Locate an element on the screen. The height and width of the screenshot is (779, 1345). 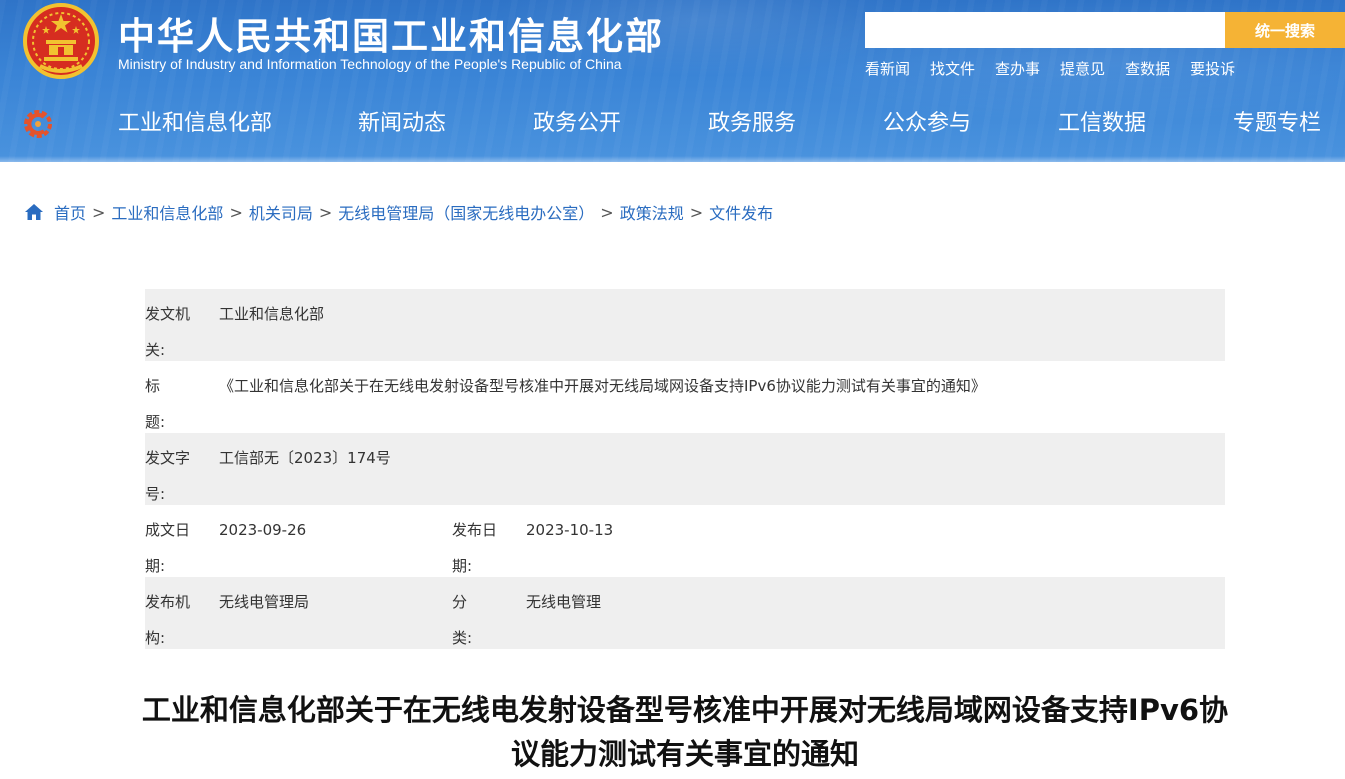
doc-number-label: 发文字号: is located at coordinates (168, 476).